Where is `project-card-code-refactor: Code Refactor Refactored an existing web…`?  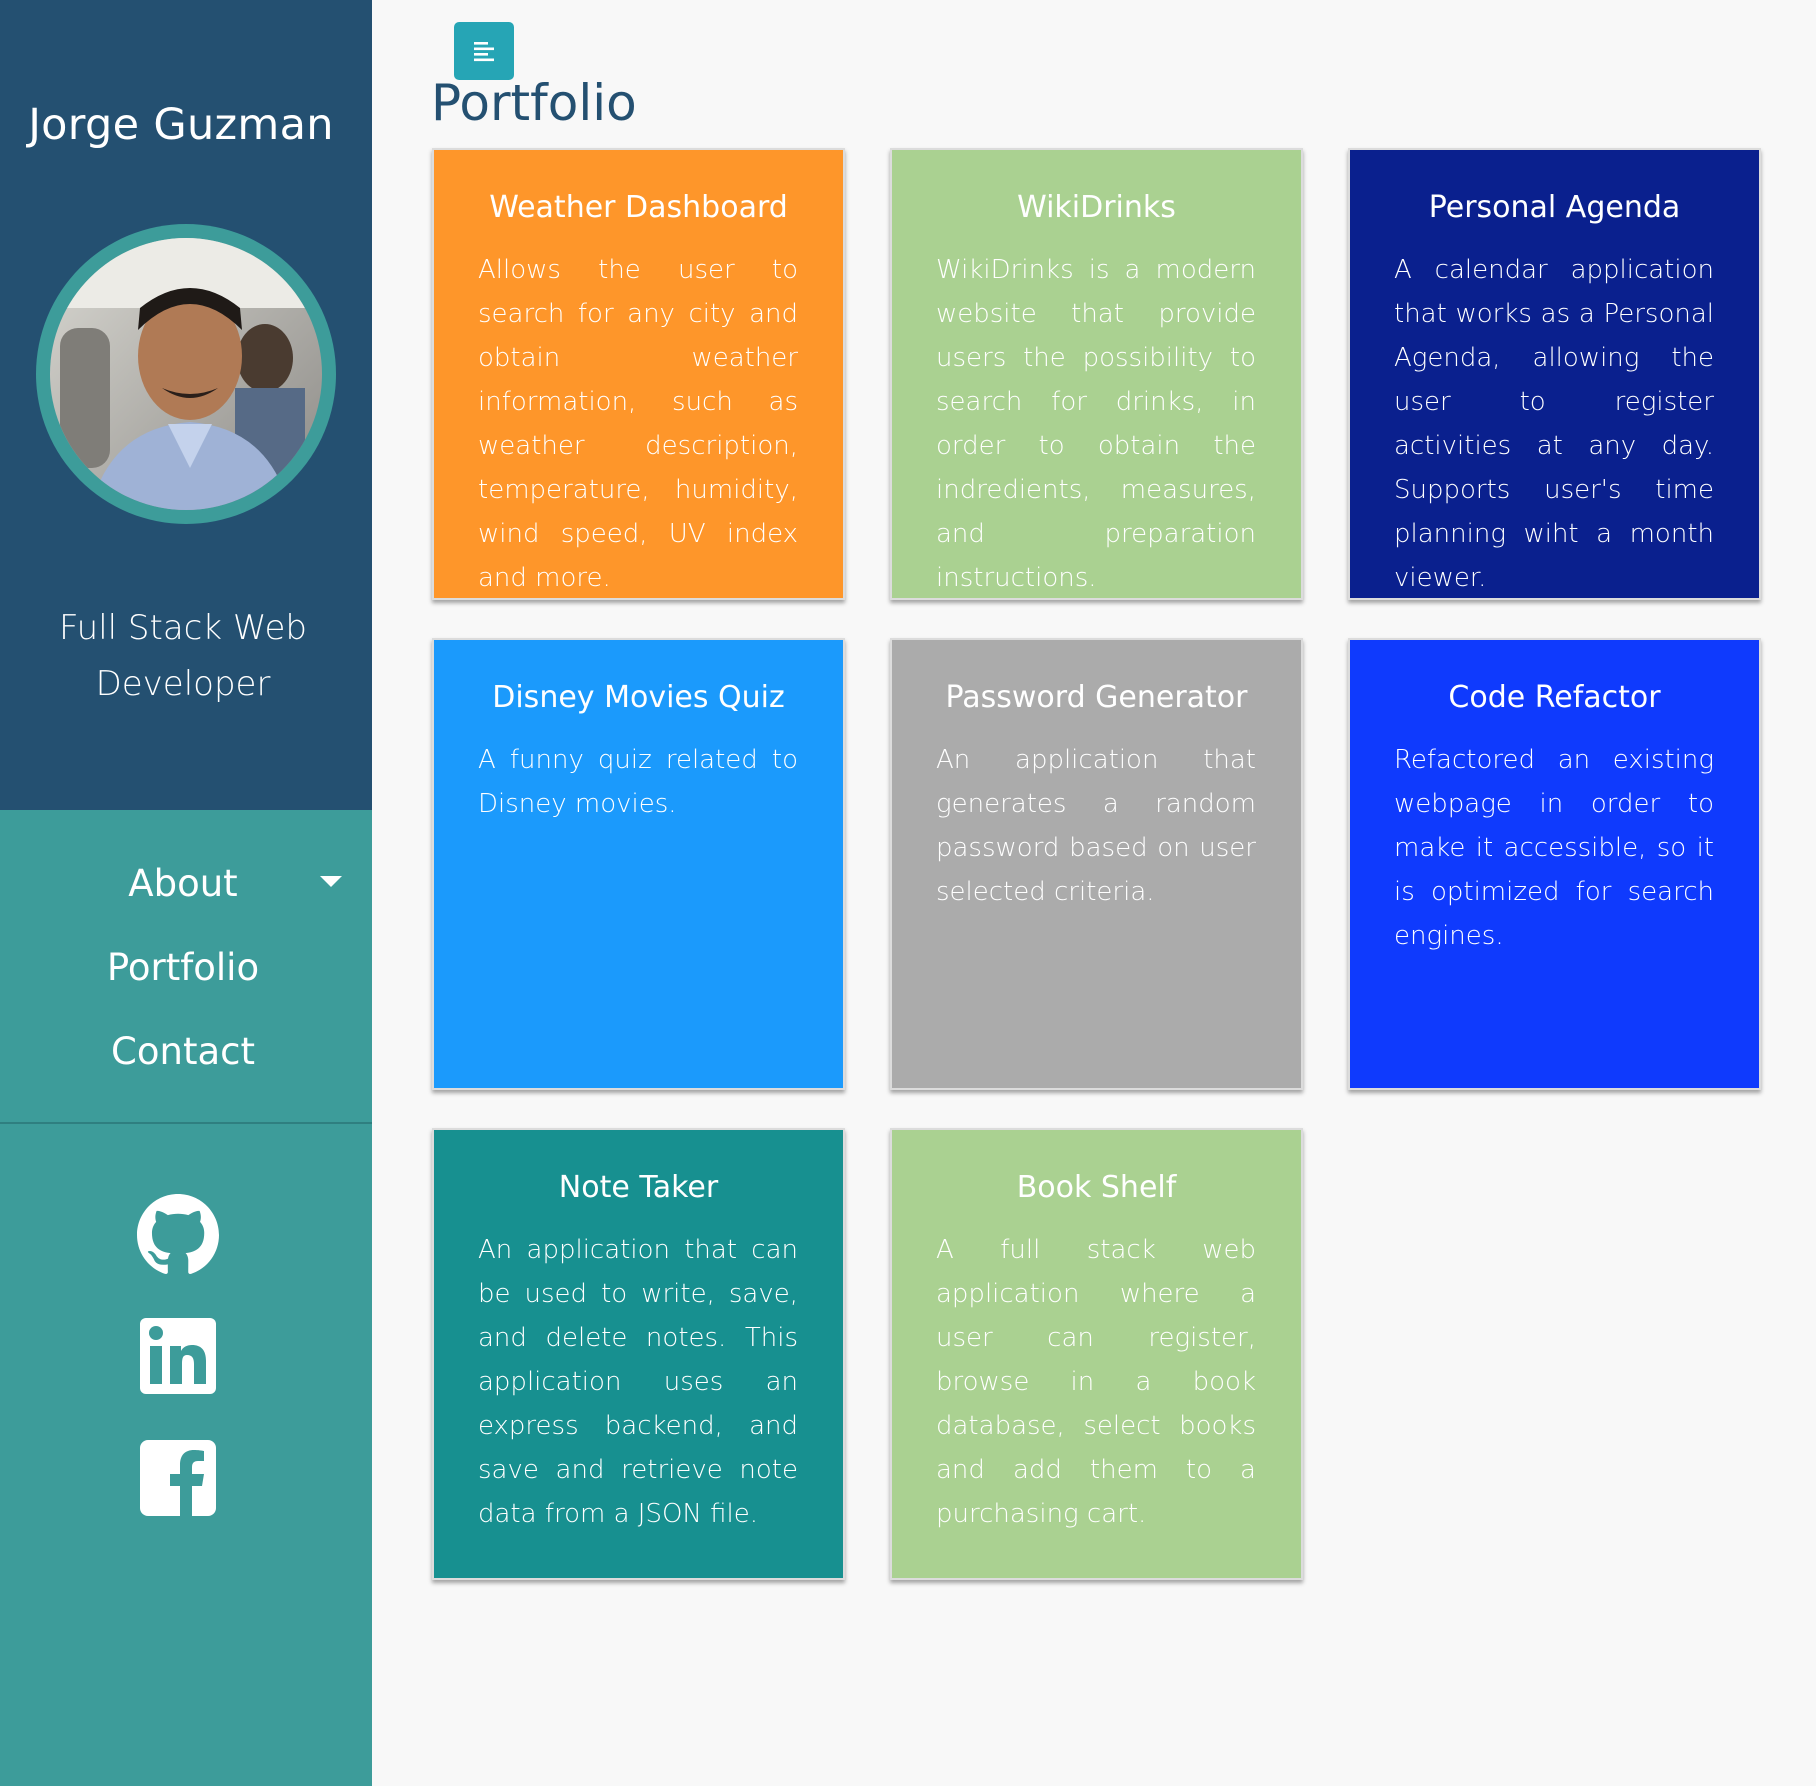 project-card-code-refactor: Code Refactor Refactored an existing web… is located at coordinates (1554, 864).